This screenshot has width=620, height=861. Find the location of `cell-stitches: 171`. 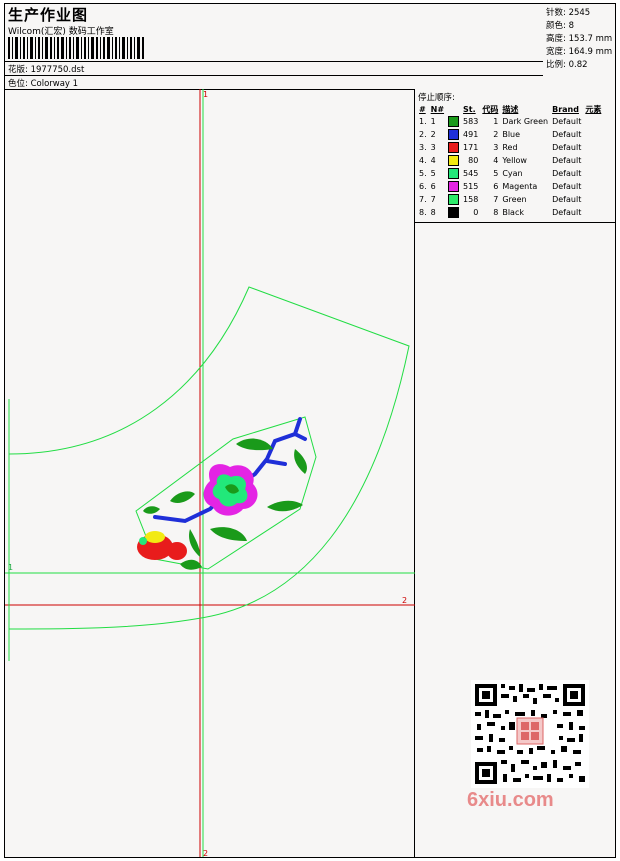

cell-stitches: 171 is located at coordinates (471, 147).